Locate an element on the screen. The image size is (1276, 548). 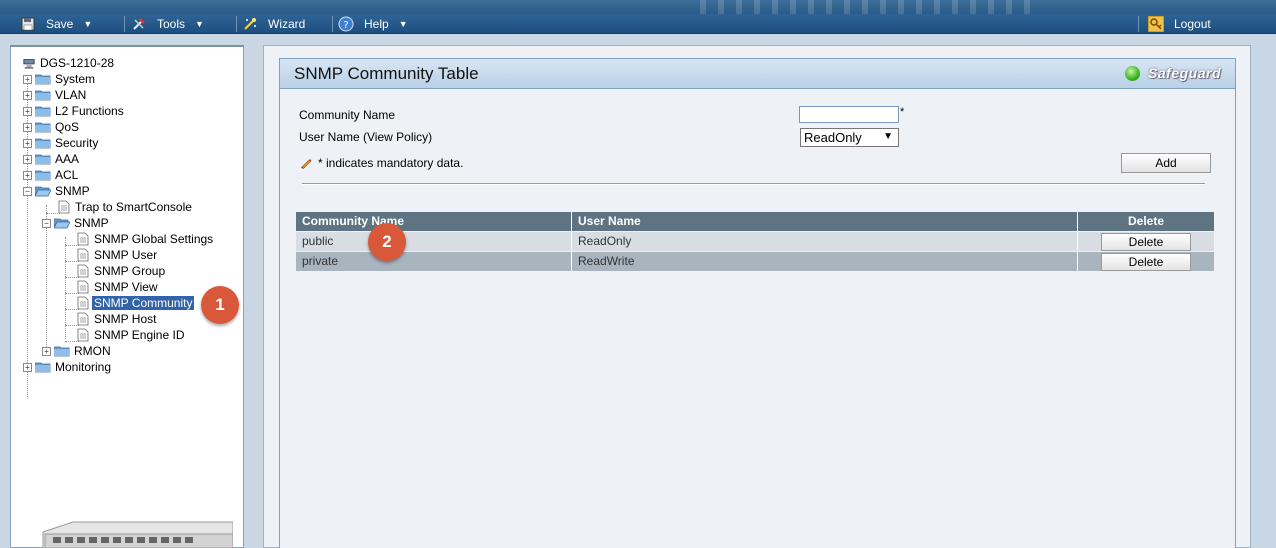
tree-item-snmp: − SNMP is located at coordinates (57, 191).